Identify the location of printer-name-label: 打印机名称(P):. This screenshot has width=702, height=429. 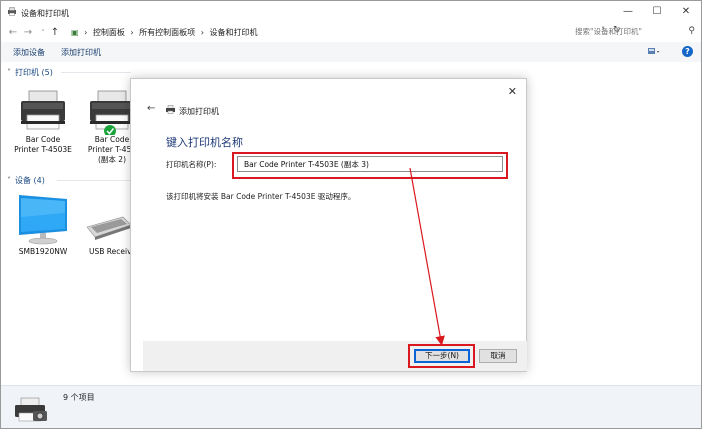
(191, 164).